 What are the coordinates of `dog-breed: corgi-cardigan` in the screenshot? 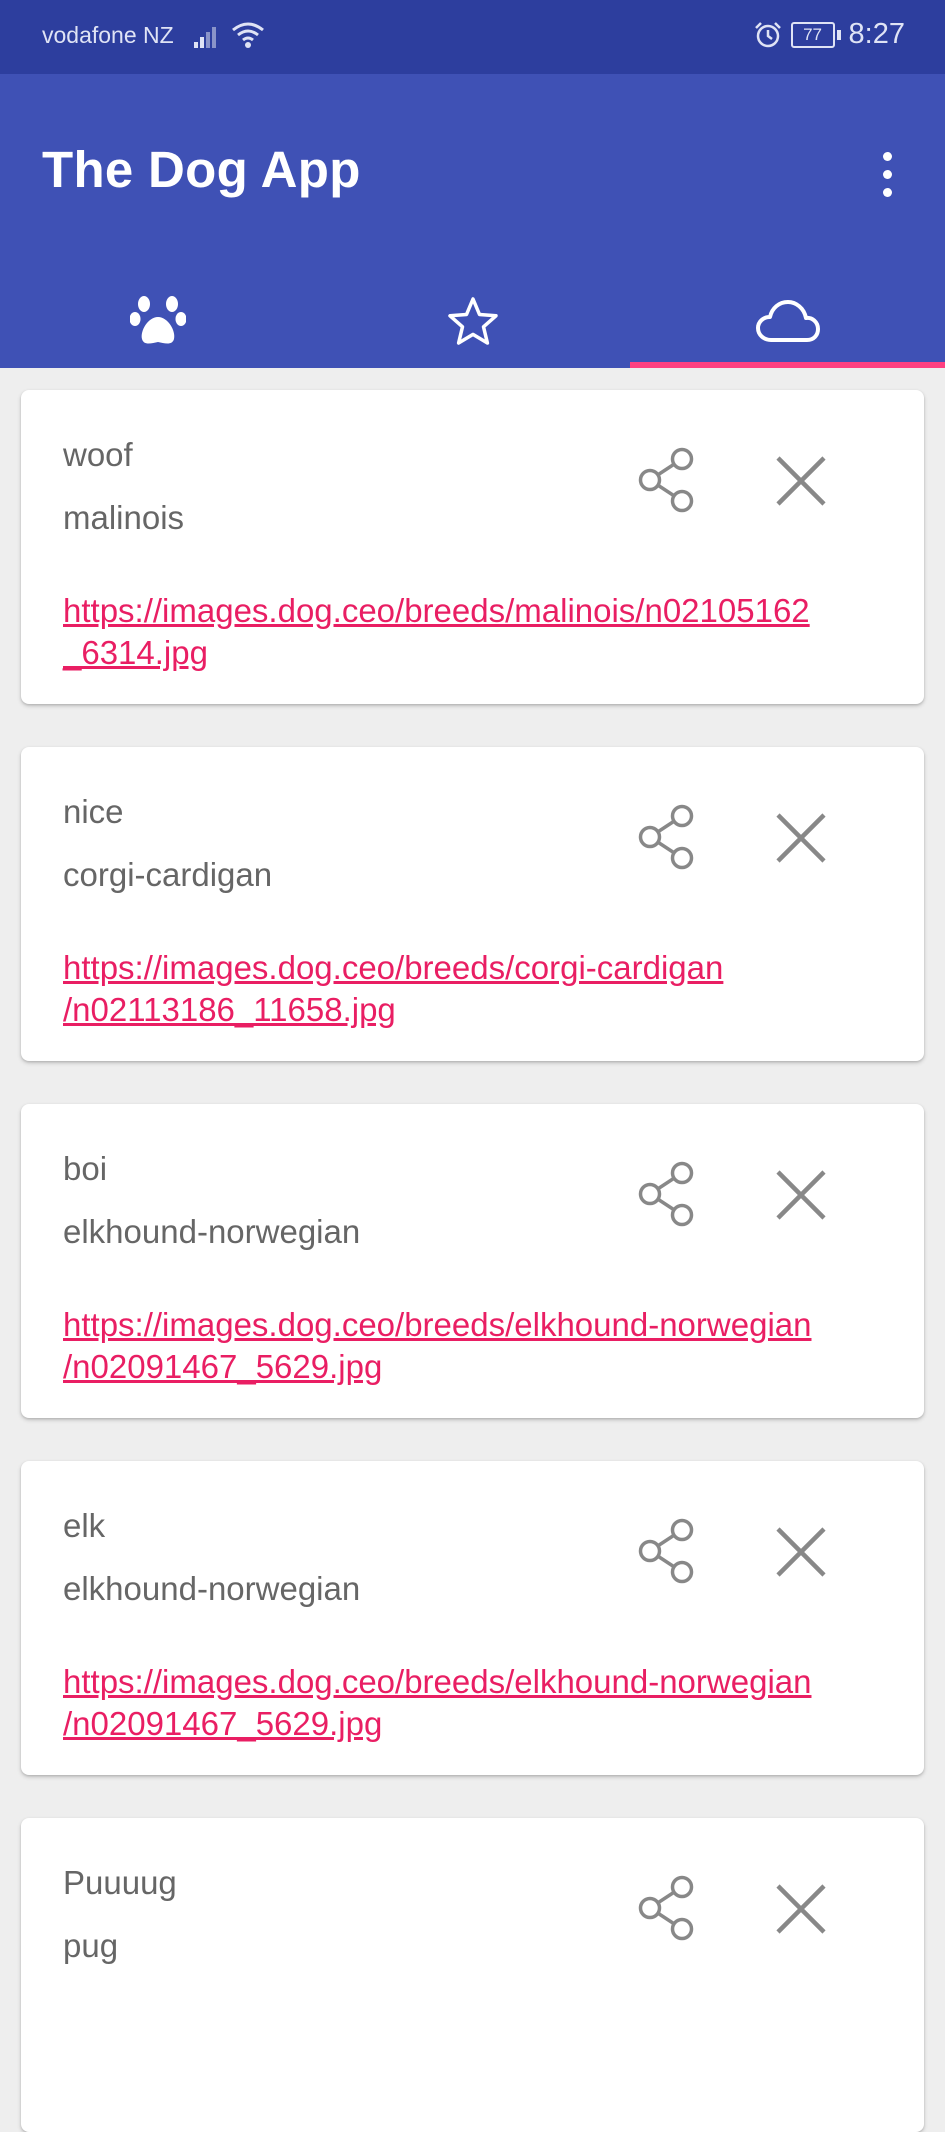 It's located at (168, 874).